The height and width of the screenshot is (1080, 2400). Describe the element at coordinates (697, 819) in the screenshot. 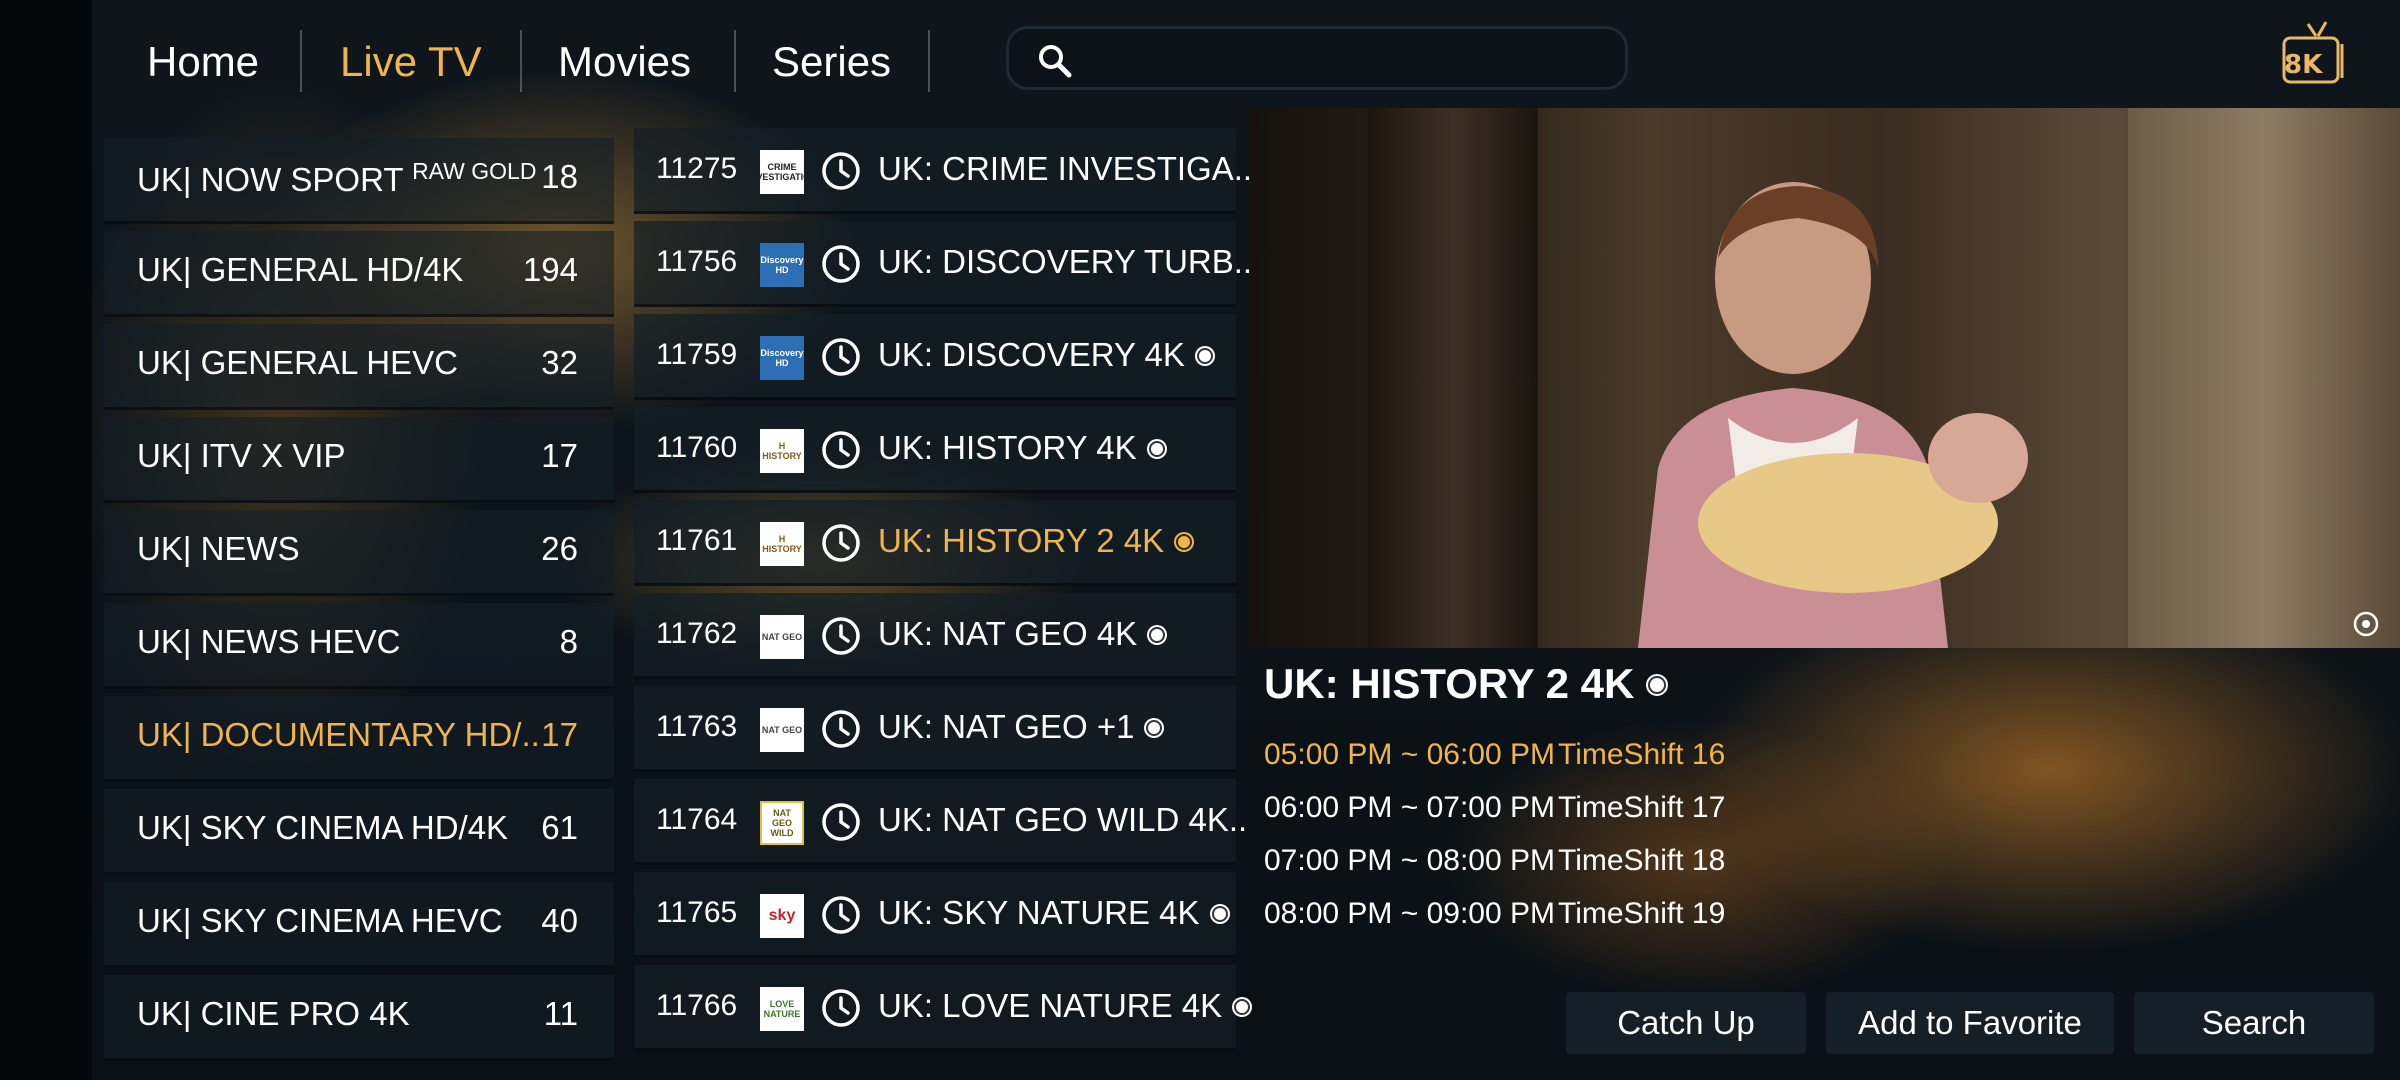

I see `channel-number: 11764` at that location.